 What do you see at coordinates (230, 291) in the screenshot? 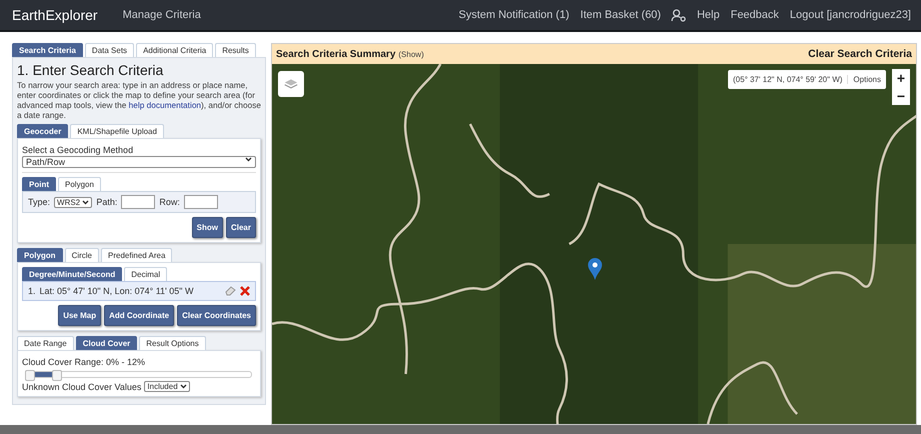
I see `eraser-icon` at bounding box center [230, 291].